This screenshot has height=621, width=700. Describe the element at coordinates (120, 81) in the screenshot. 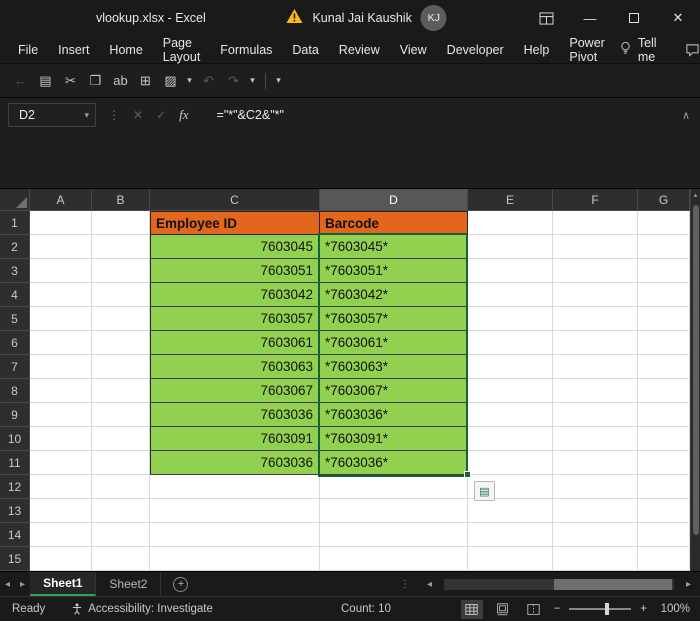

I see `spell-check-icon: ab` at that location.